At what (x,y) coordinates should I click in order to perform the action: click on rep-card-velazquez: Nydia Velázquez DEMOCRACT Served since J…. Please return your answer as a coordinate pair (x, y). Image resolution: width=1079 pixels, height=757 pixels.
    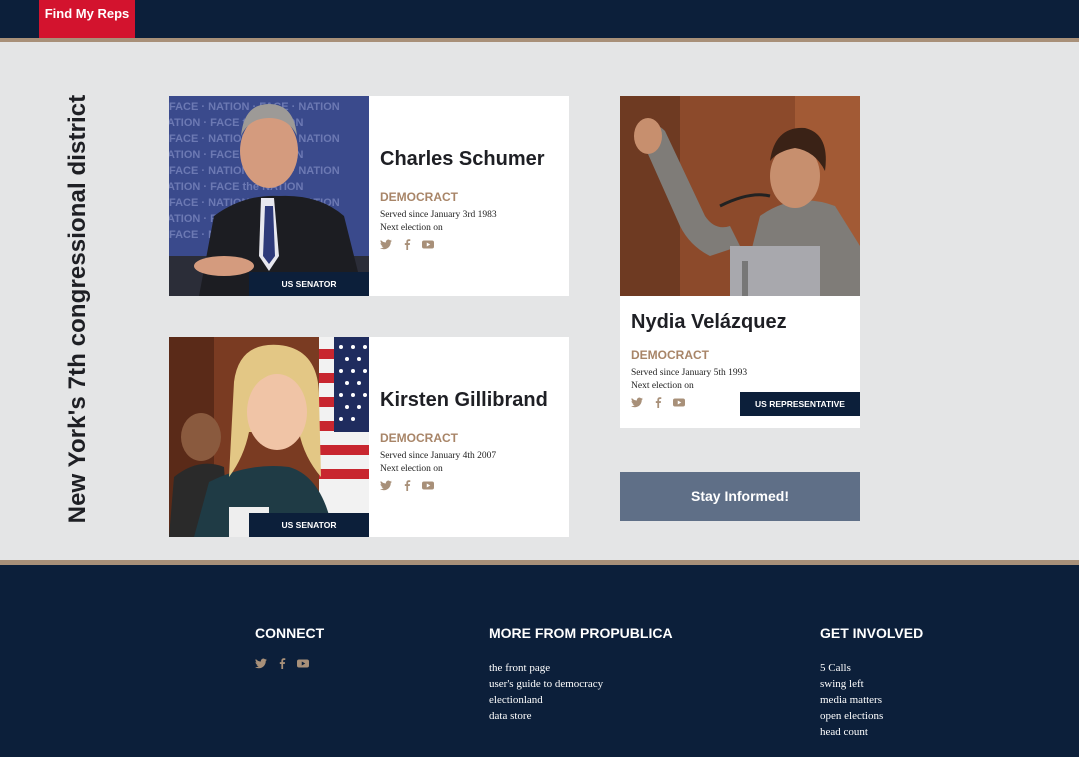
    Looking at the image, I should click on (740, 262).